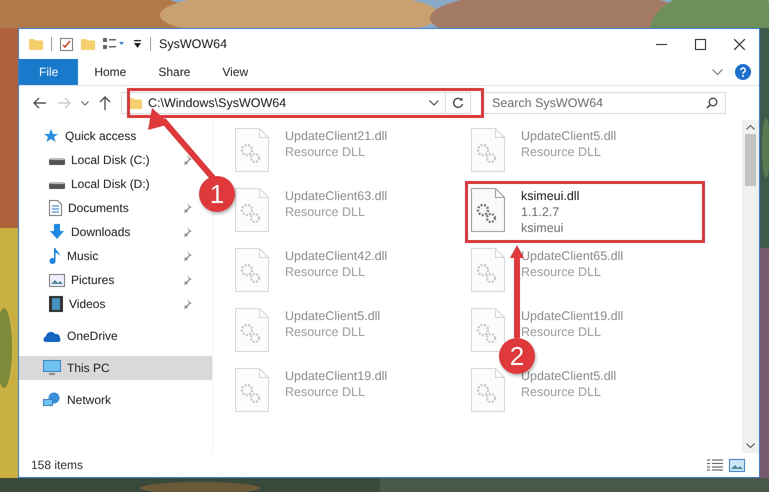 The image size is (769, 492). What do you see at coordinates (91, 232) in the screenshot?
I see `nav-item: Downloads` at bounding box center [91, 232].